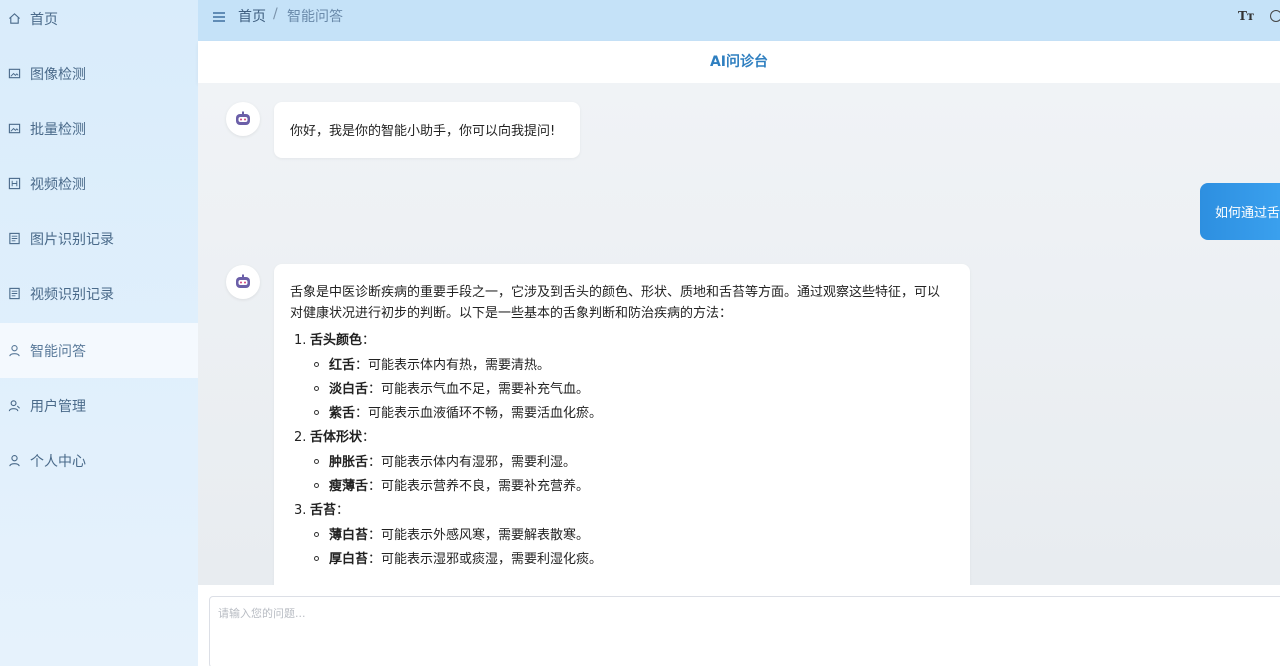  What do you see at coordinates (99, 23) in the screenshot?
I see `sidebar-item-home: 首页` at bounding box center [99, 23].